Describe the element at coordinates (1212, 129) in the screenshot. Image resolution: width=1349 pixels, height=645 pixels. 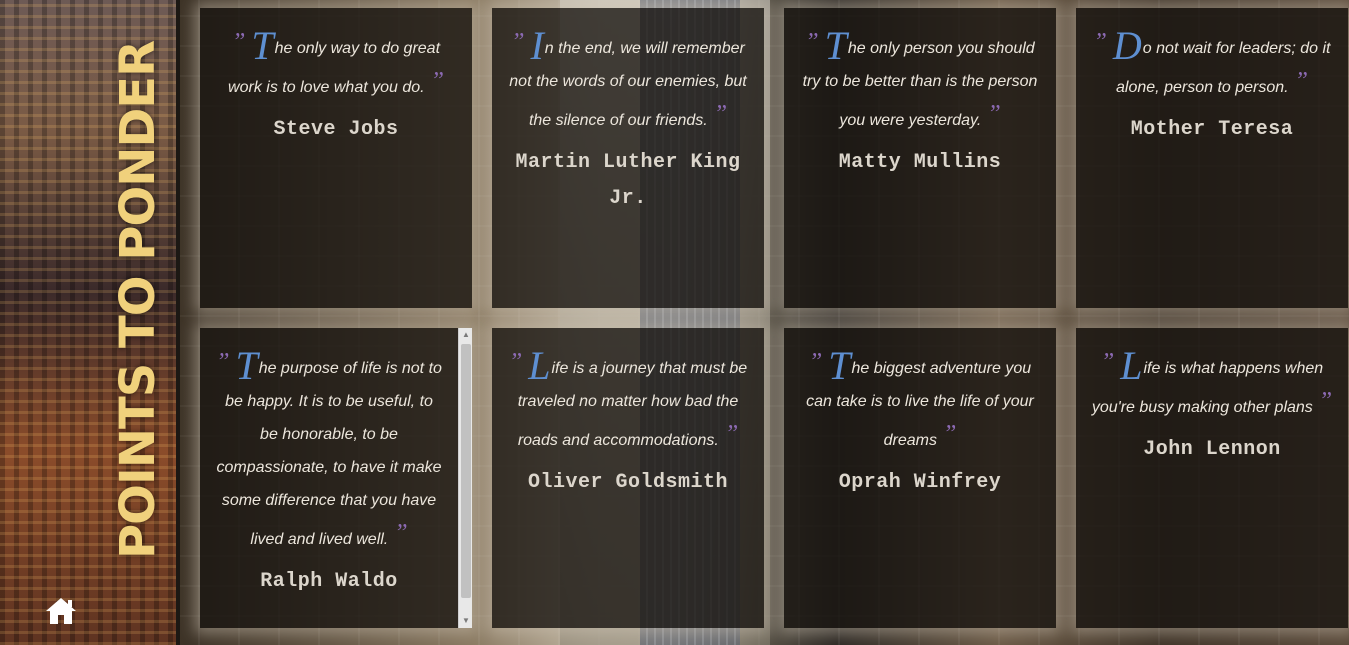
I see `quote-author: Mother Teresa` at that location.